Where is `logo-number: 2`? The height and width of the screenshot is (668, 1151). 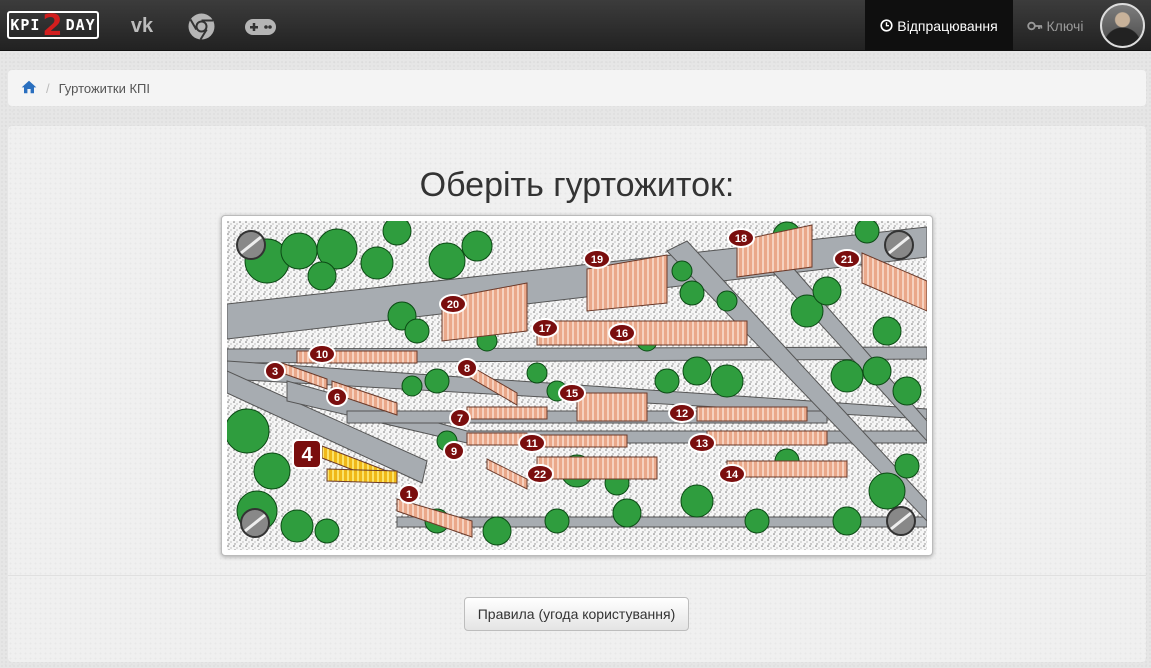
logo-number: 2 is located at coordinates (53, 24).